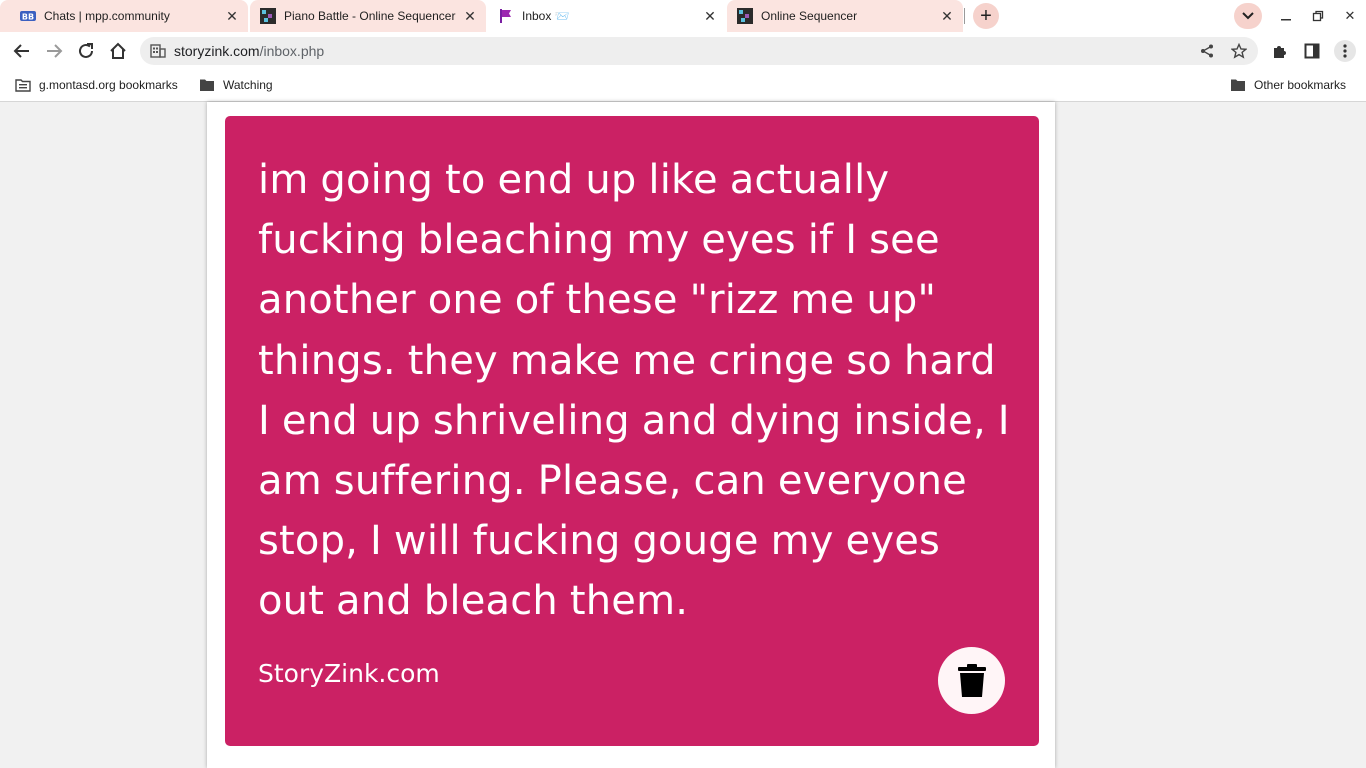 The image size is (1366, 768). I want to click on bookmark-watching: Watching, so click(236, 85).